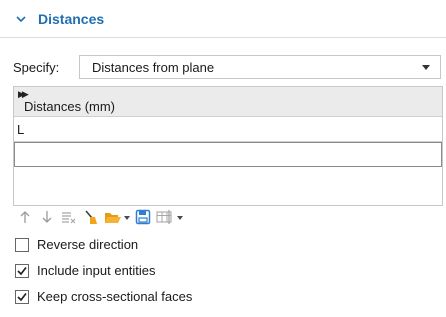  Describe the element at coordinates (22, 244) in the screenshot. I see `reverse-direction-checkbox` at that location.